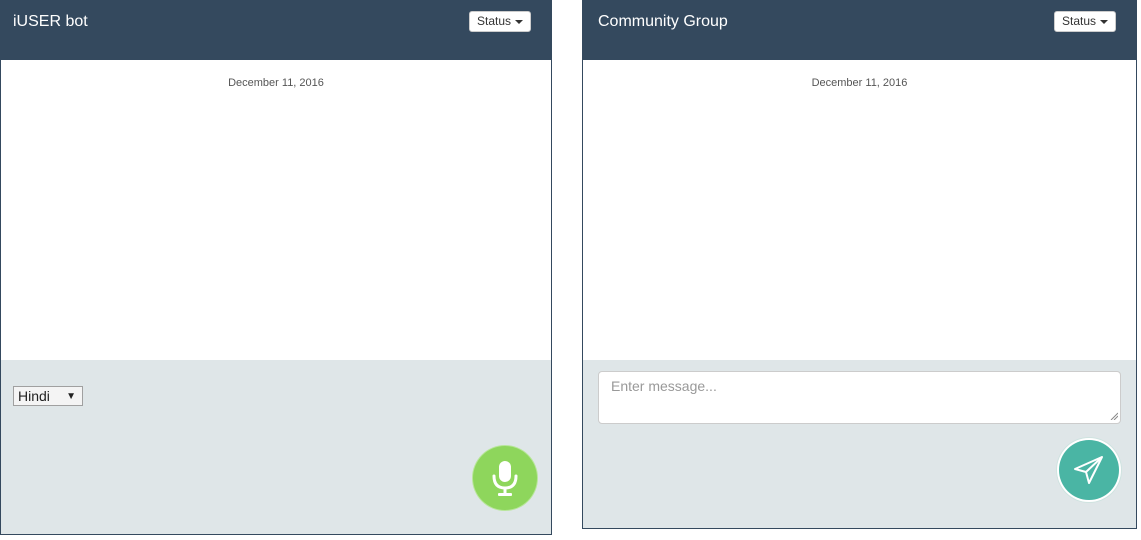 This screenshot has width=1141, height=540. I want to click on send-button, so click(1089, 470).